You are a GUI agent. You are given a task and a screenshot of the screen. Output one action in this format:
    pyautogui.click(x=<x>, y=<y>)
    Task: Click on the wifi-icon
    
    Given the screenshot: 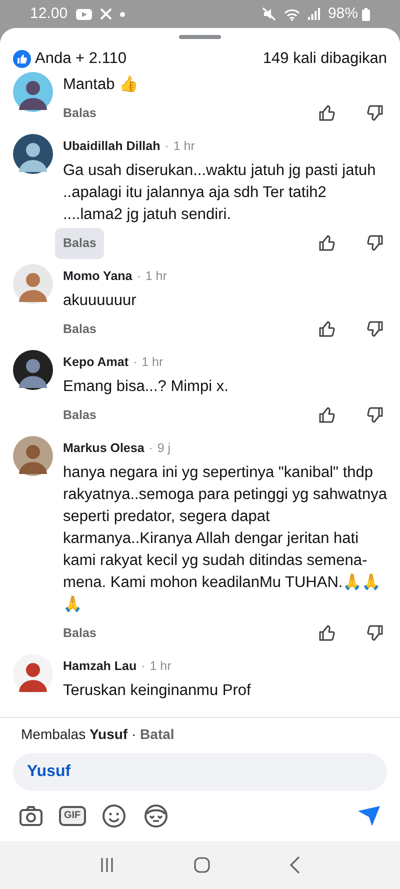 What is the action you would take?
    pyautogui.click(x=292, y=14)
    